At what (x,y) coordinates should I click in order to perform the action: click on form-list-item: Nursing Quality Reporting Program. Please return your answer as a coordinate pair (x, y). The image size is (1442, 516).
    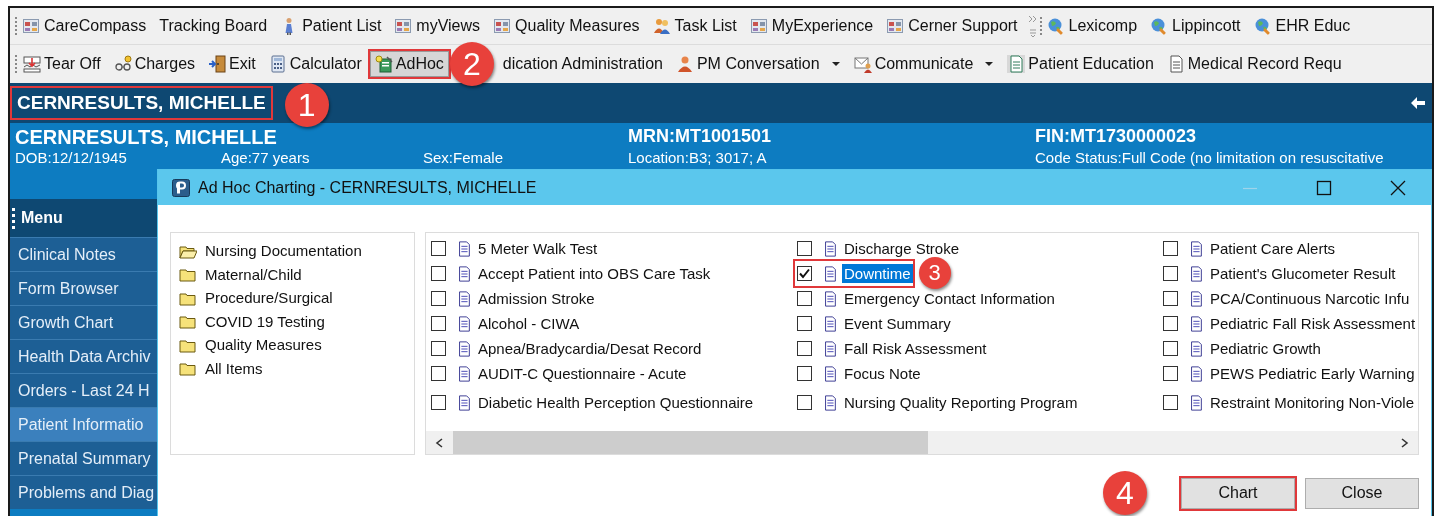
    Looking at the image, I should click on (937, 402).